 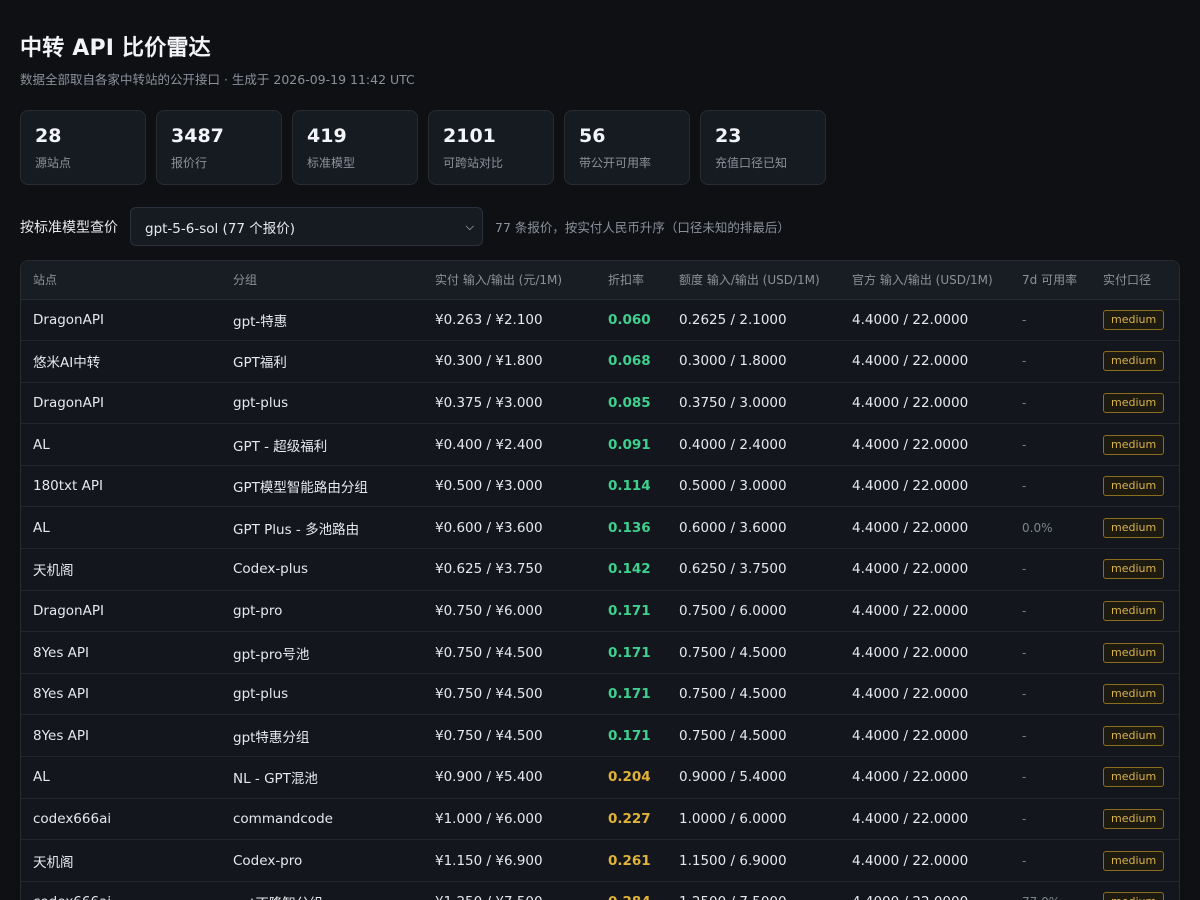 I want to click on cell-quota-price: 0.2625 / 2.1000, so click(x=753, y=320).